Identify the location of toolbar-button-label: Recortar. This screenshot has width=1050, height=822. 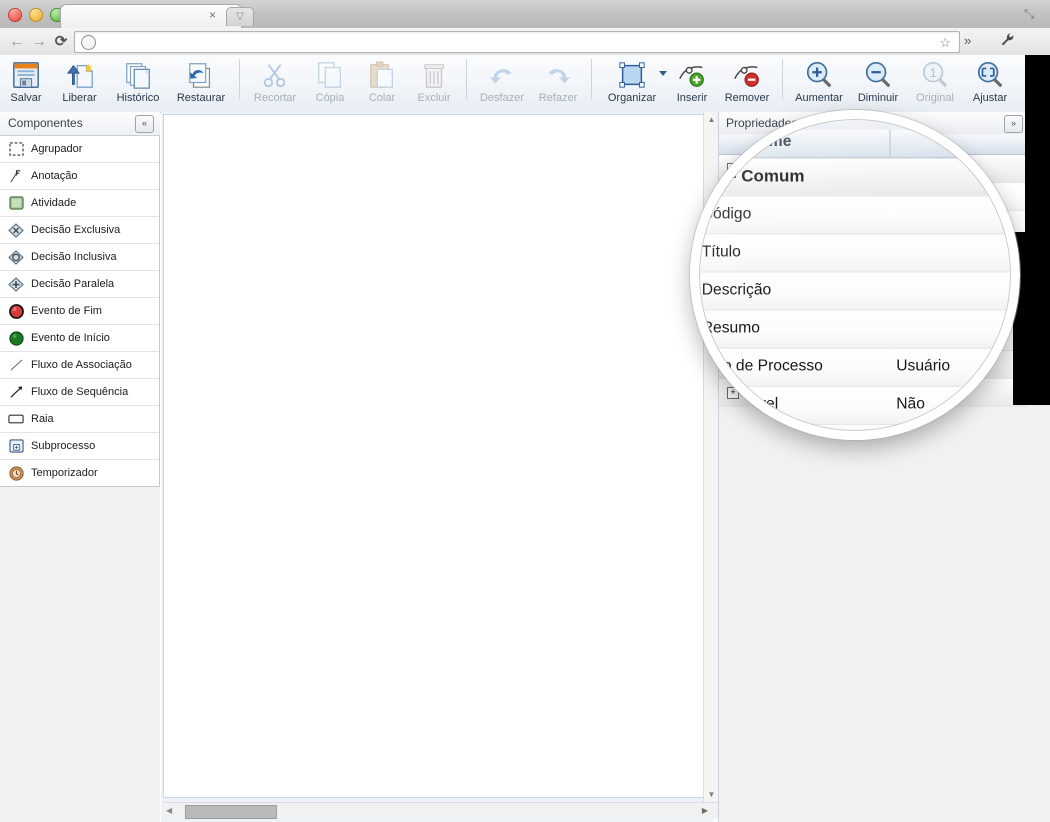
(275, 98).